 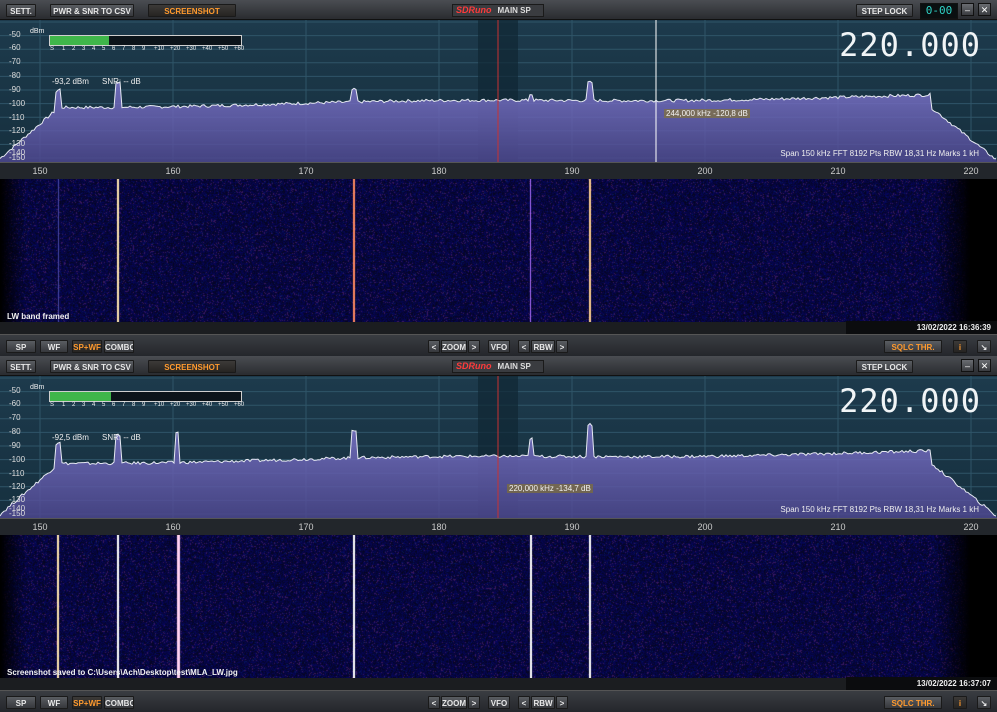 What do you see at coordinates (17, 130) in the screenshot?
I see `dbm-tick: -120` at bounding box center [17, 130].